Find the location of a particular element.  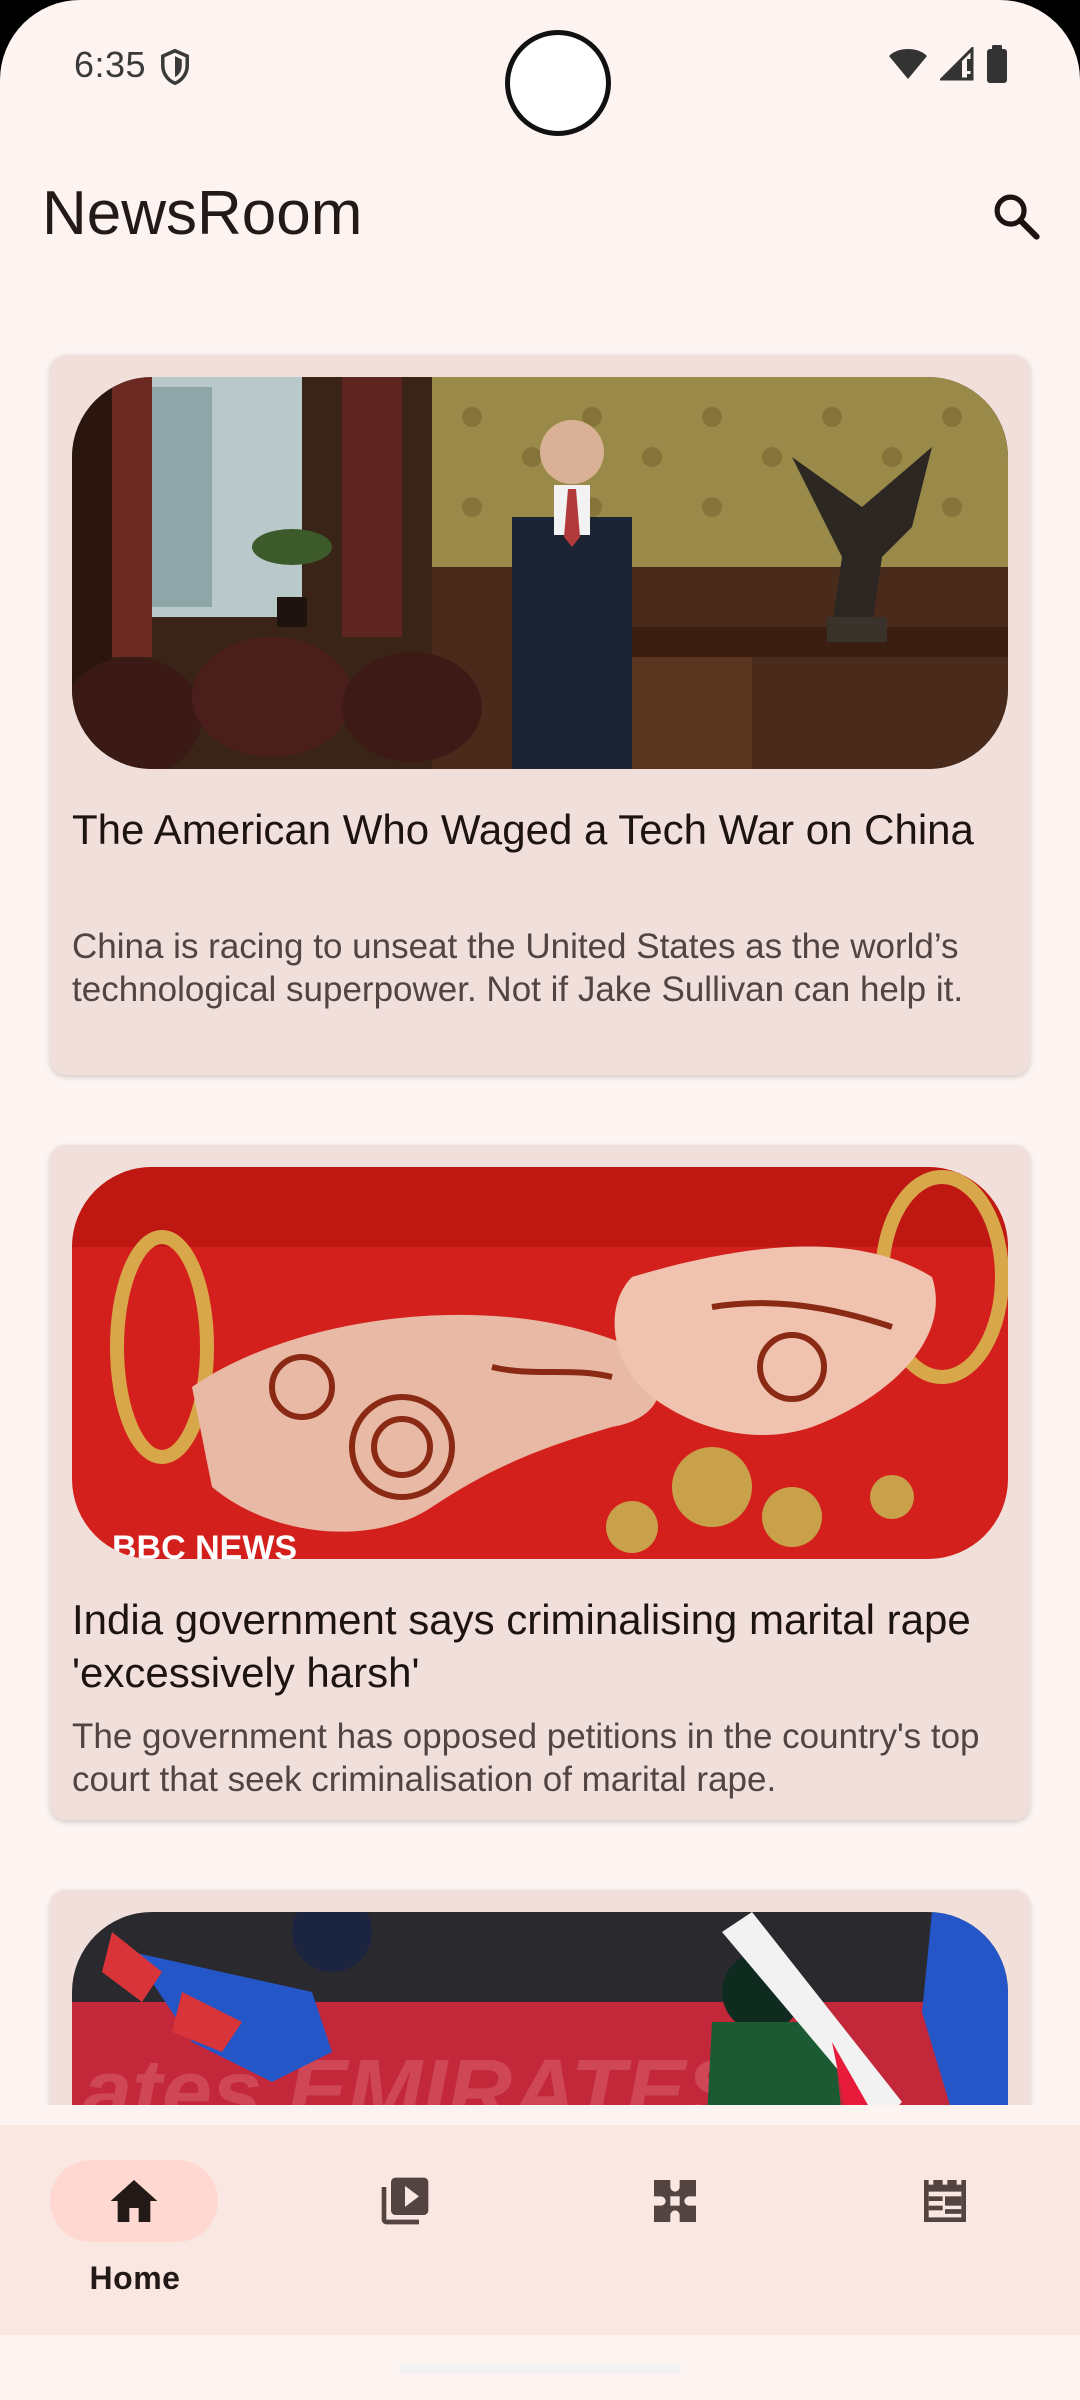

video-library-icon is located at coordinates (405, 2201).